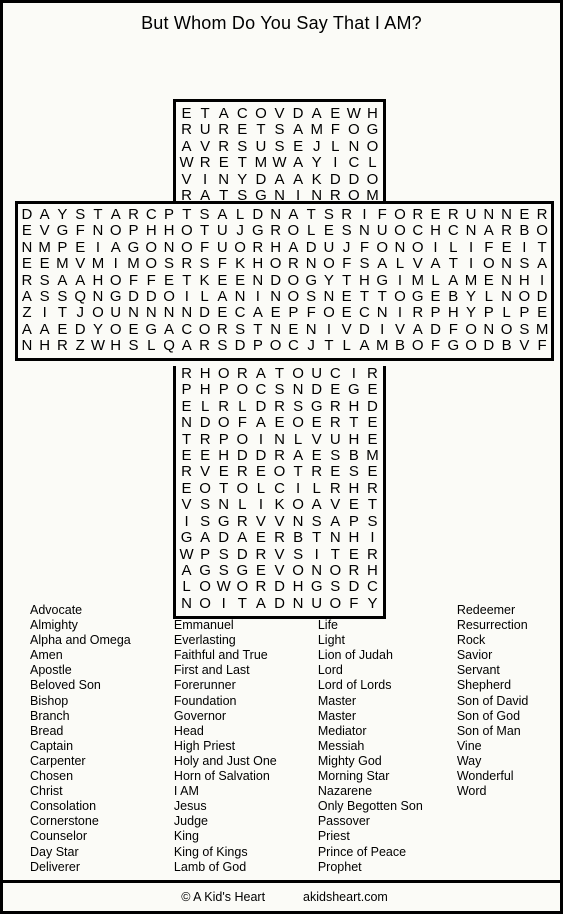 This screenshot has height=914, width=563. What do you see at coordinates (102, 625) in the screenshot?
I see `word-list-item: Almighty` at bounding box center [102, 625].